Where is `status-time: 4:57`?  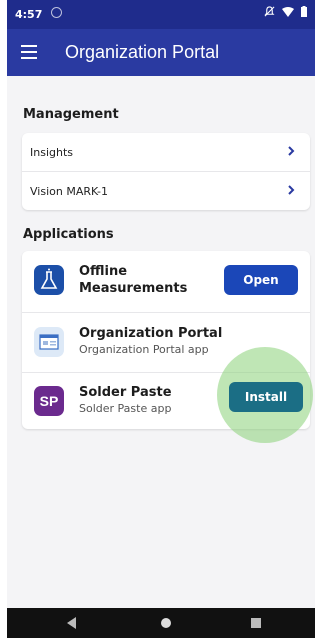 status-time: 4:57 is located at coordinates (29, 14).